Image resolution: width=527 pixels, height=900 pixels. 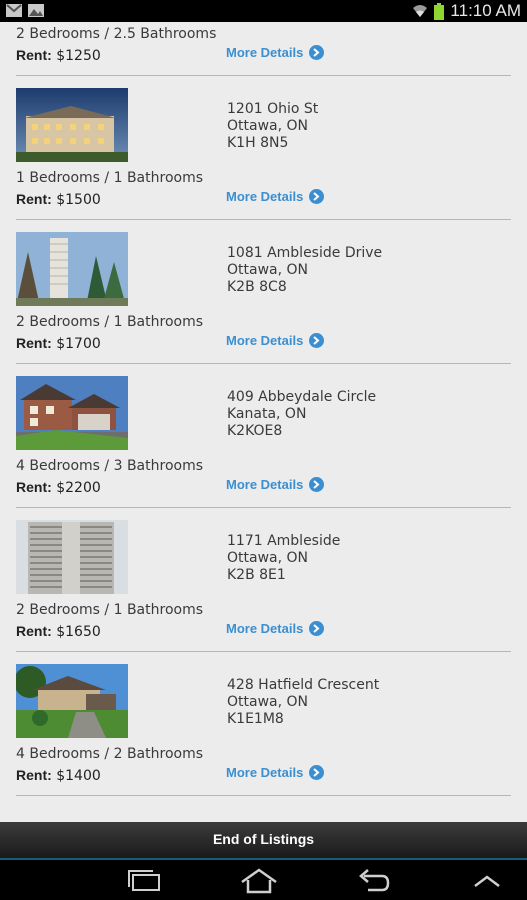 I want to click on home-button, so click(x=259, y=881).